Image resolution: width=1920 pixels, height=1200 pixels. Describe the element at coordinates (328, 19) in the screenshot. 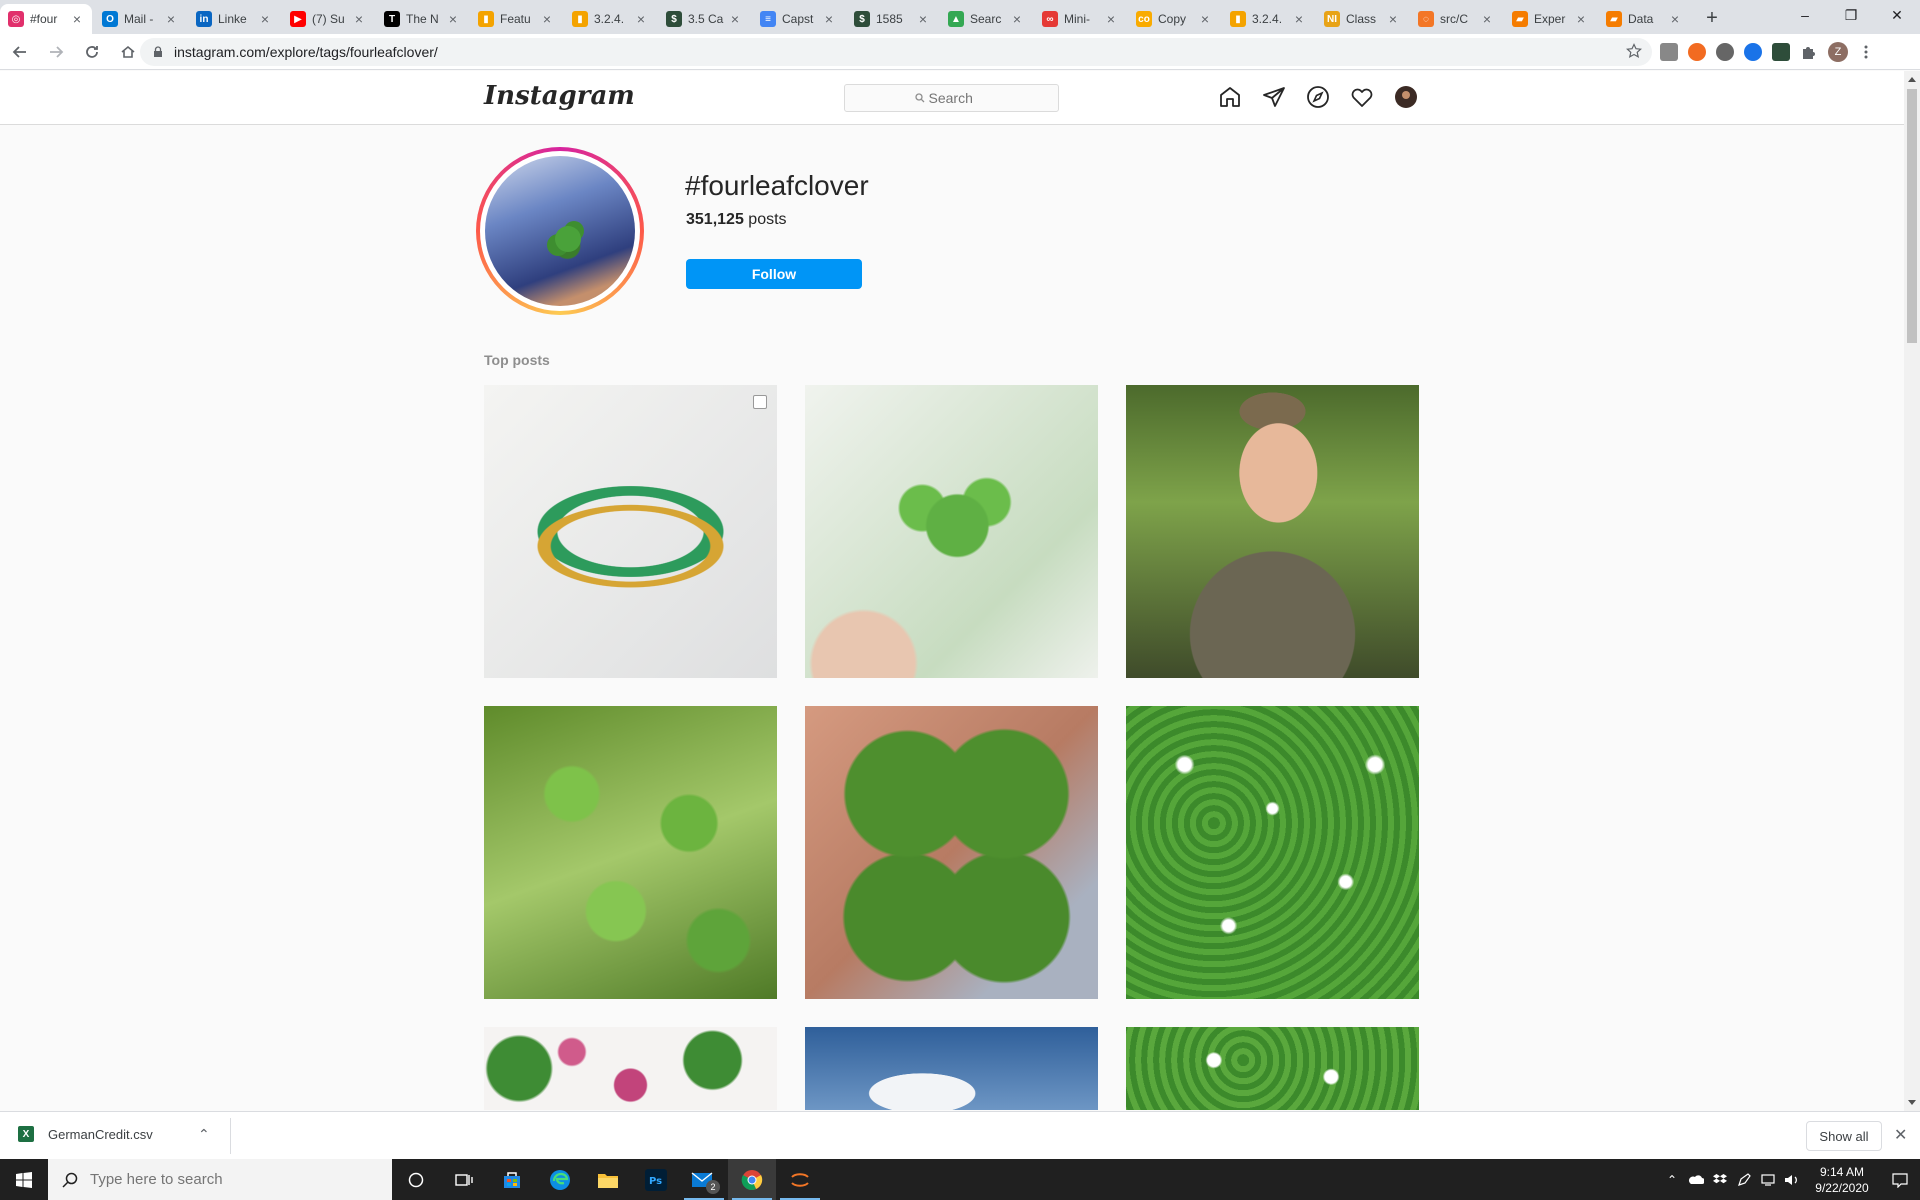

I see `browser-tab: ▶ (7) Su ×` at that location.